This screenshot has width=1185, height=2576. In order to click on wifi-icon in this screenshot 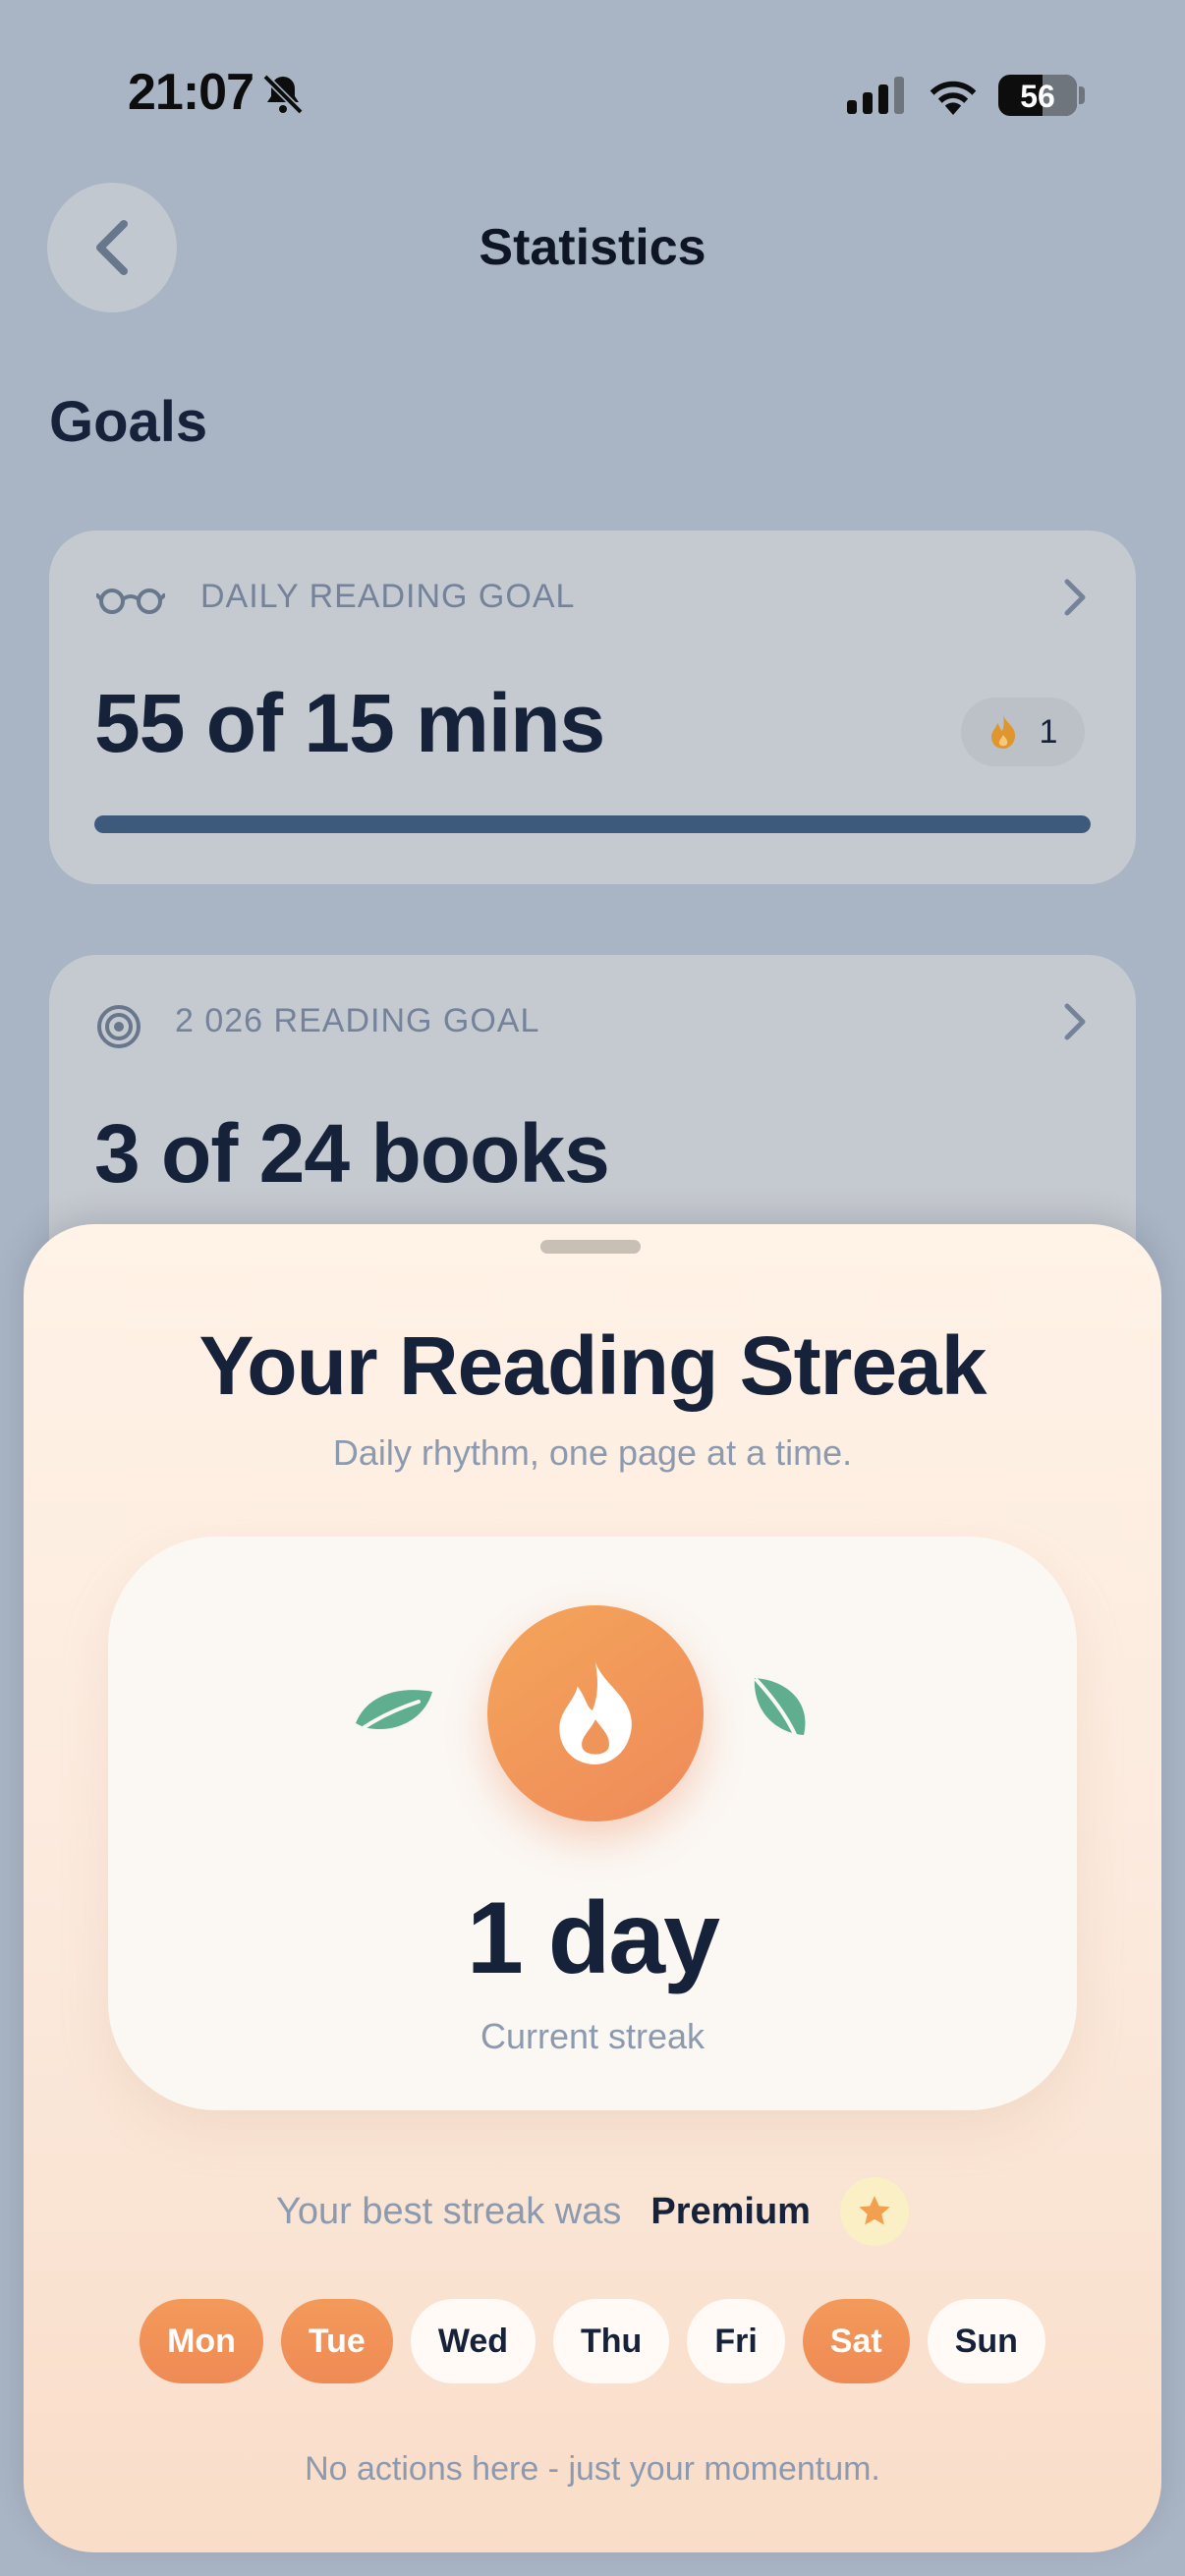, I will do `click(954, 98)`.